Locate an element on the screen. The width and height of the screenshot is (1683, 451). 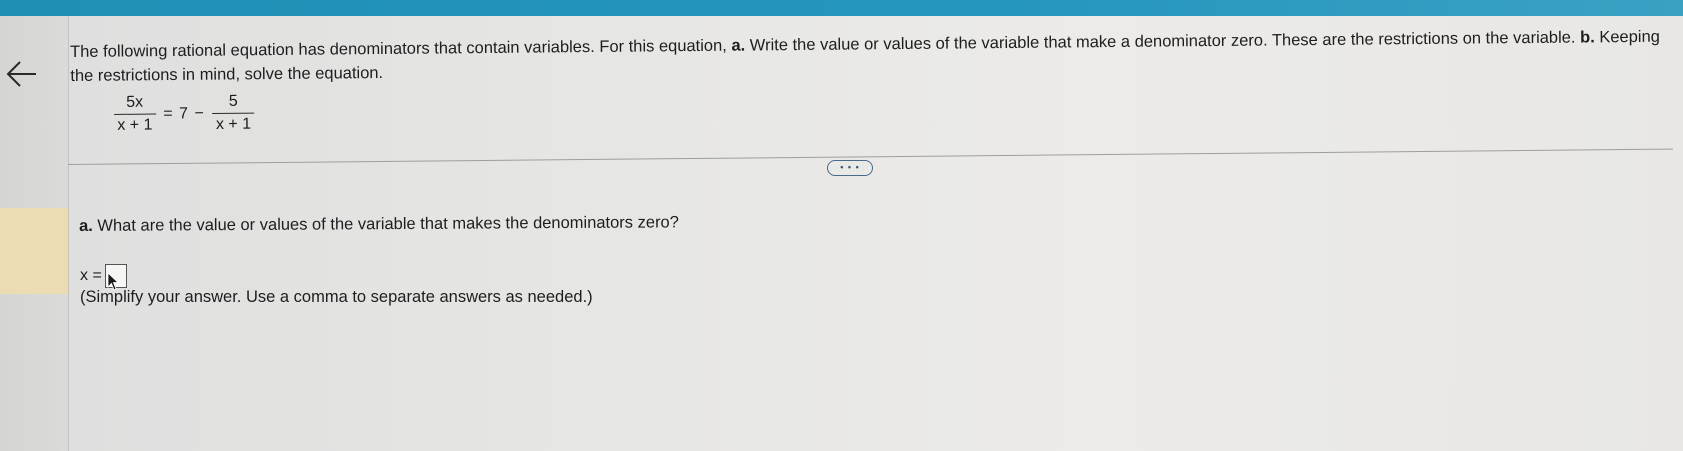
top-header-bar is located at coordinates (841, 8).